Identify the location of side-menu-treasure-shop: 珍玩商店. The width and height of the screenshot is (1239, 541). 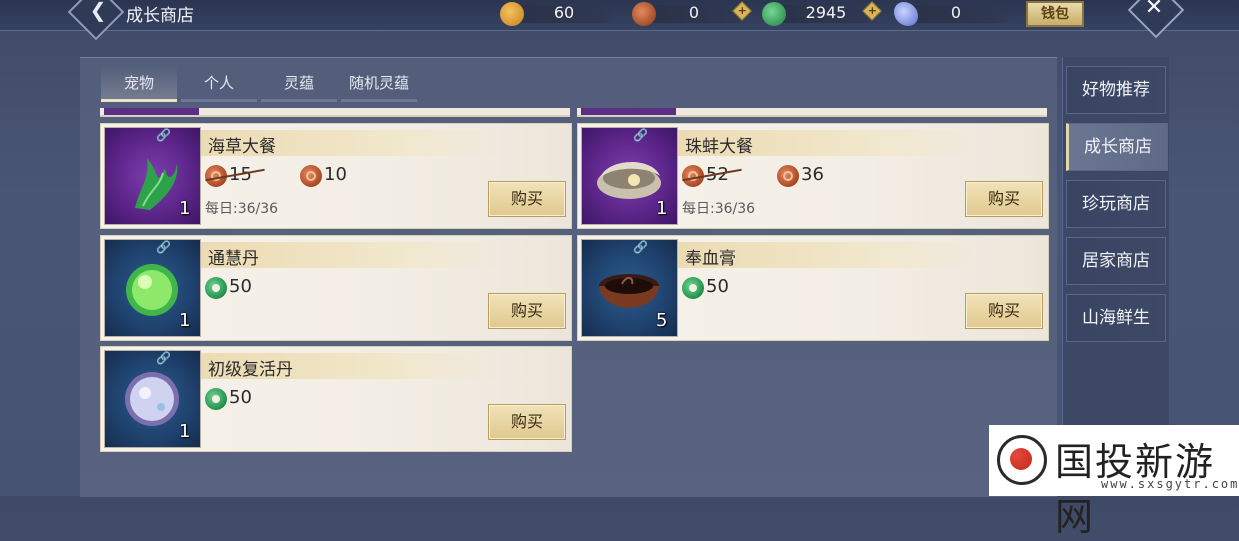
(1116, 204).